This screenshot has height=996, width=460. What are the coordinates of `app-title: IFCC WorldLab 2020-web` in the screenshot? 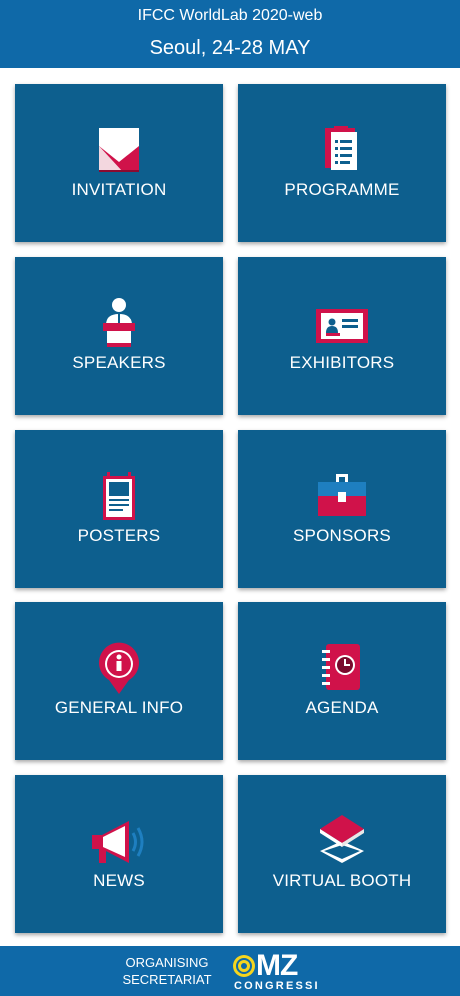 It's located at (230, 15).